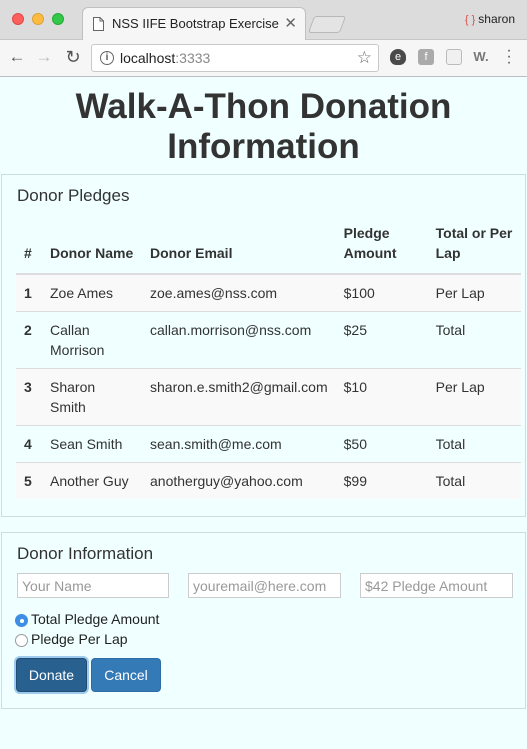 This screenshot has height=749, width=527. What do you see at coordinates (235, 58) in the screenshot?
I see `address-bar: i localhost:3333 ☆` at bounding box center [235, 58].